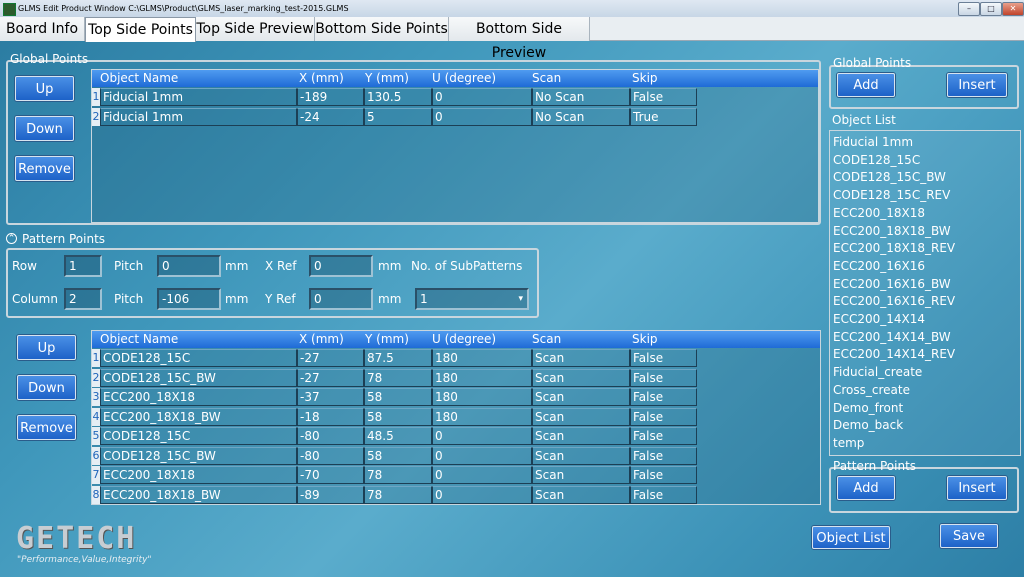 The height and width of the screenshot is (577, 1024). Describe the element at coordinates (876, 160) in the screenshot. I see `list-item: CODE128_15C` at that location.